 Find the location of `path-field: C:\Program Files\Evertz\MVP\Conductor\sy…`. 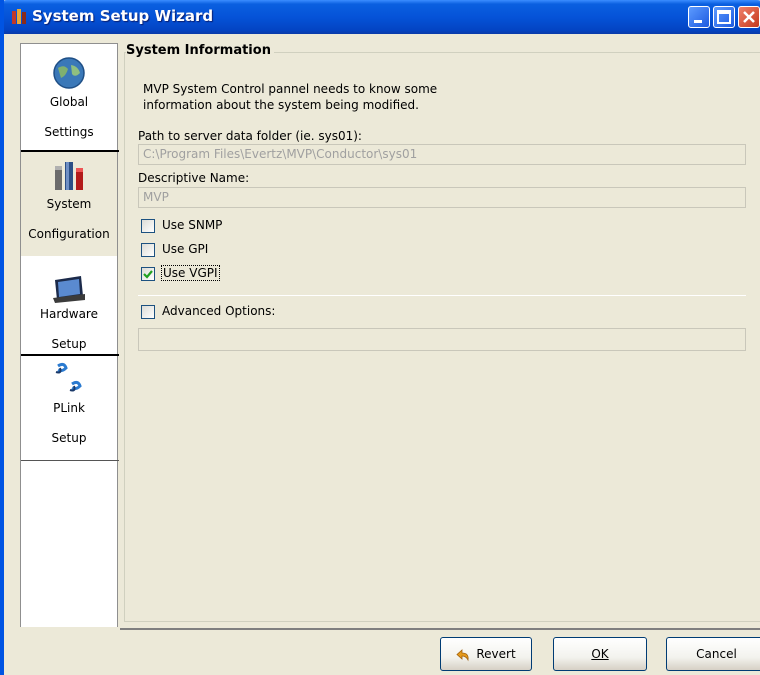

path-field: C:\Program Files\Evertz\MVP\Conductor\sy… is located at coordinates (442, 154).